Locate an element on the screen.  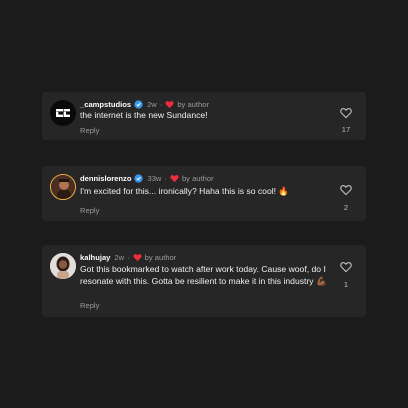
comment-meta: kalhujay 2w · by author is located at coordinates (128, 257).